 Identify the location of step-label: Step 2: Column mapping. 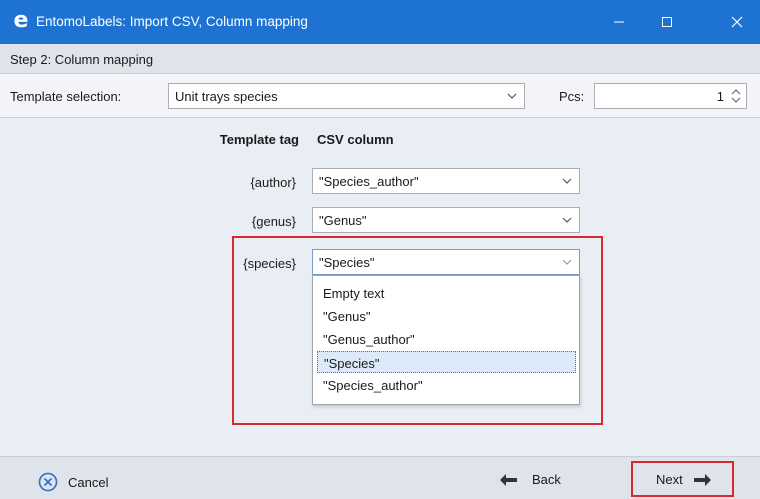
(82, 59).